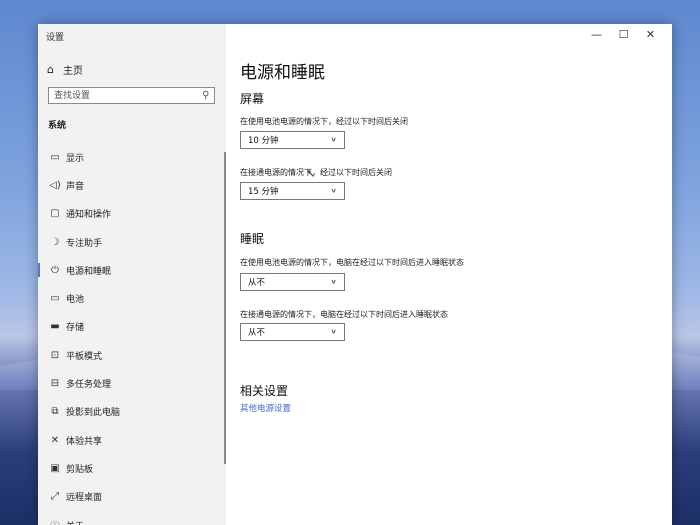 The image size is (700, 525). I want to click on minimize-button: —, so click(596, 34).